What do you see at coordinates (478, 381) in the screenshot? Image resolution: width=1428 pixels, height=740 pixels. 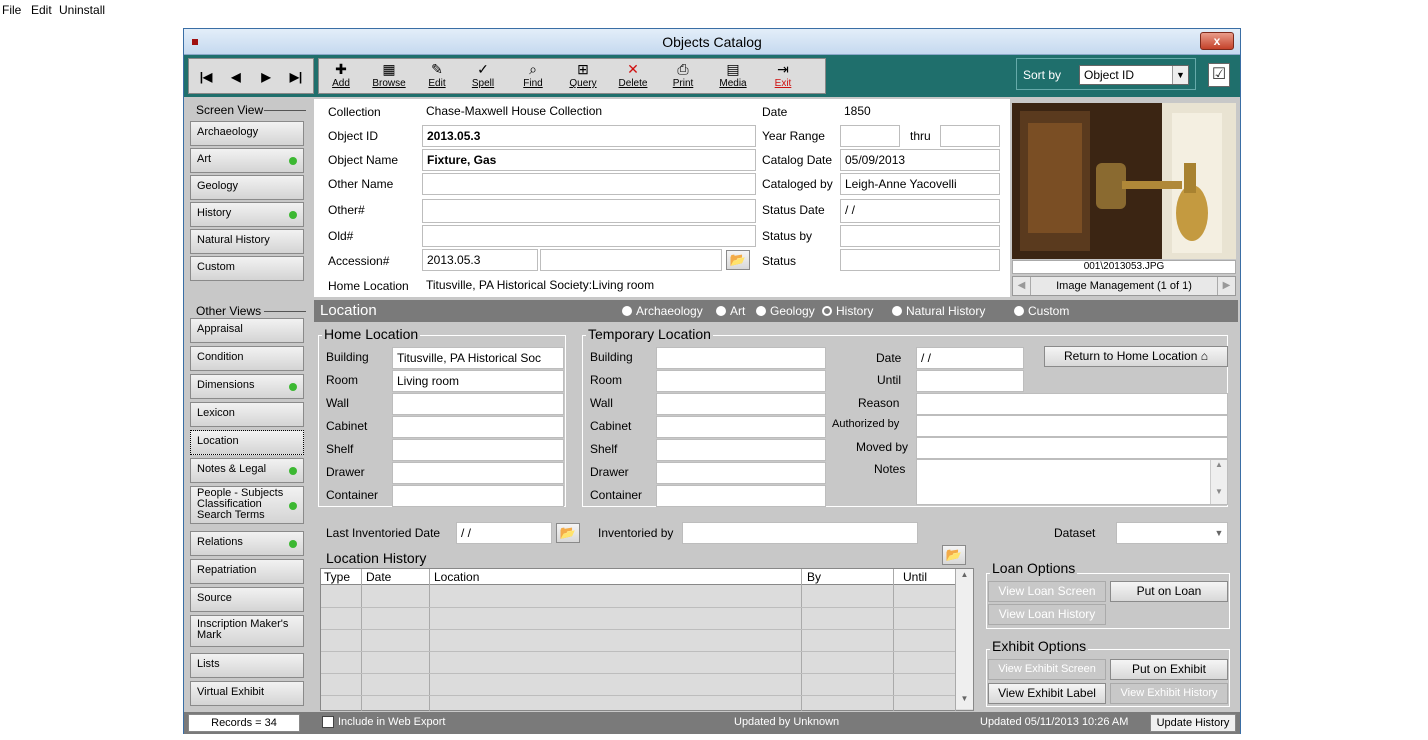 I see `home-room-field: Living room` at bounding box center [478, 381].